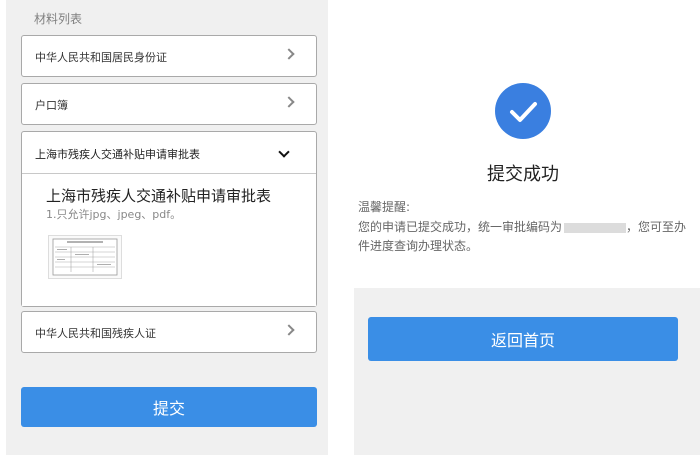 This screenshot has height=455, width=700. Describe the element at coordinates (523, 111) in the screenshot. I see `check-circle-icon` at that location.